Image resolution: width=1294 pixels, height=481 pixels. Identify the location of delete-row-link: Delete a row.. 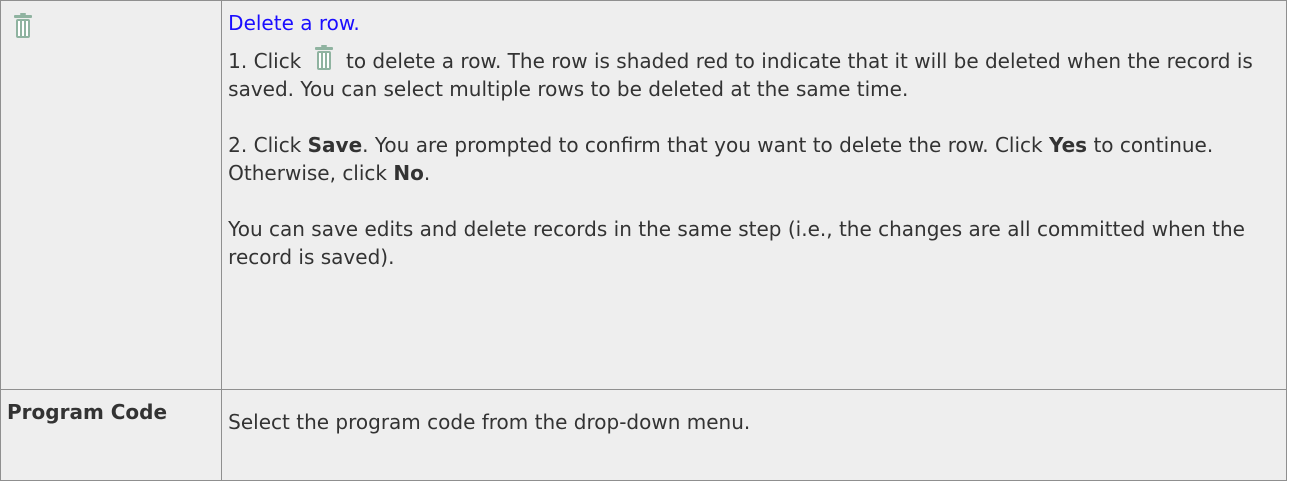
(754, 23).